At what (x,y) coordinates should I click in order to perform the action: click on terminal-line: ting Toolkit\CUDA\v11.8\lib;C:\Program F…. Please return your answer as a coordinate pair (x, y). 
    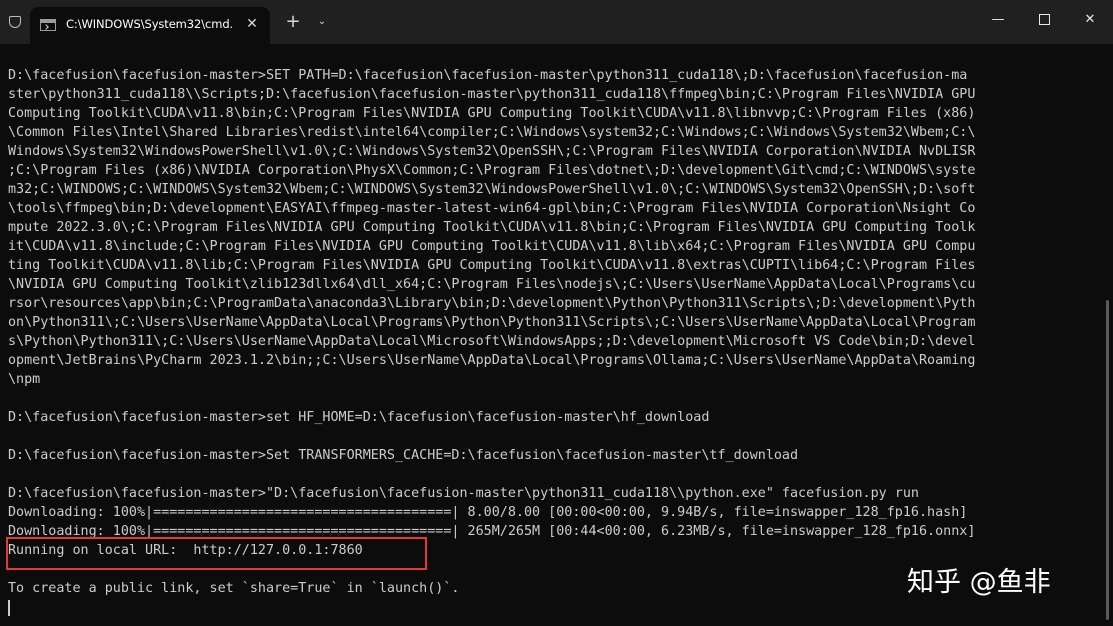
    Looking at the image, I should click on (492, 265).